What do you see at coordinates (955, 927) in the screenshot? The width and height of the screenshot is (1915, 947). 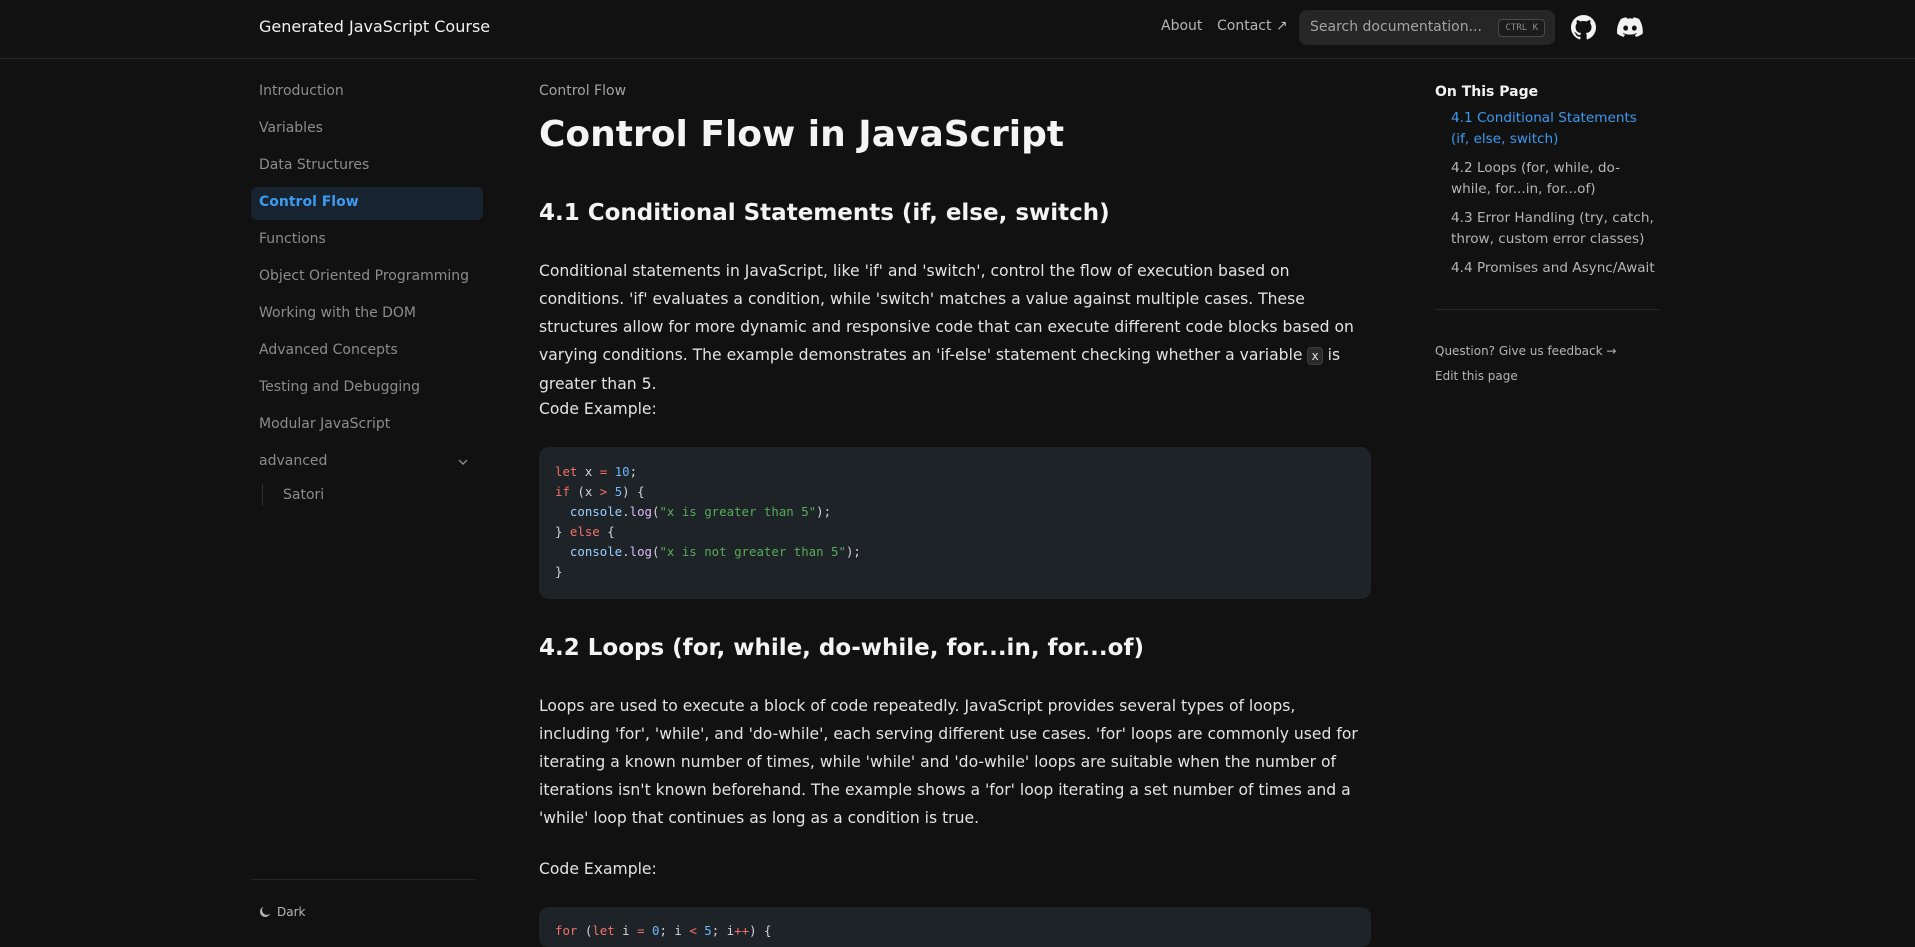 I see `code-block: for (let i = 0; i < 5; i++) {` at bounding box center [955, 927].